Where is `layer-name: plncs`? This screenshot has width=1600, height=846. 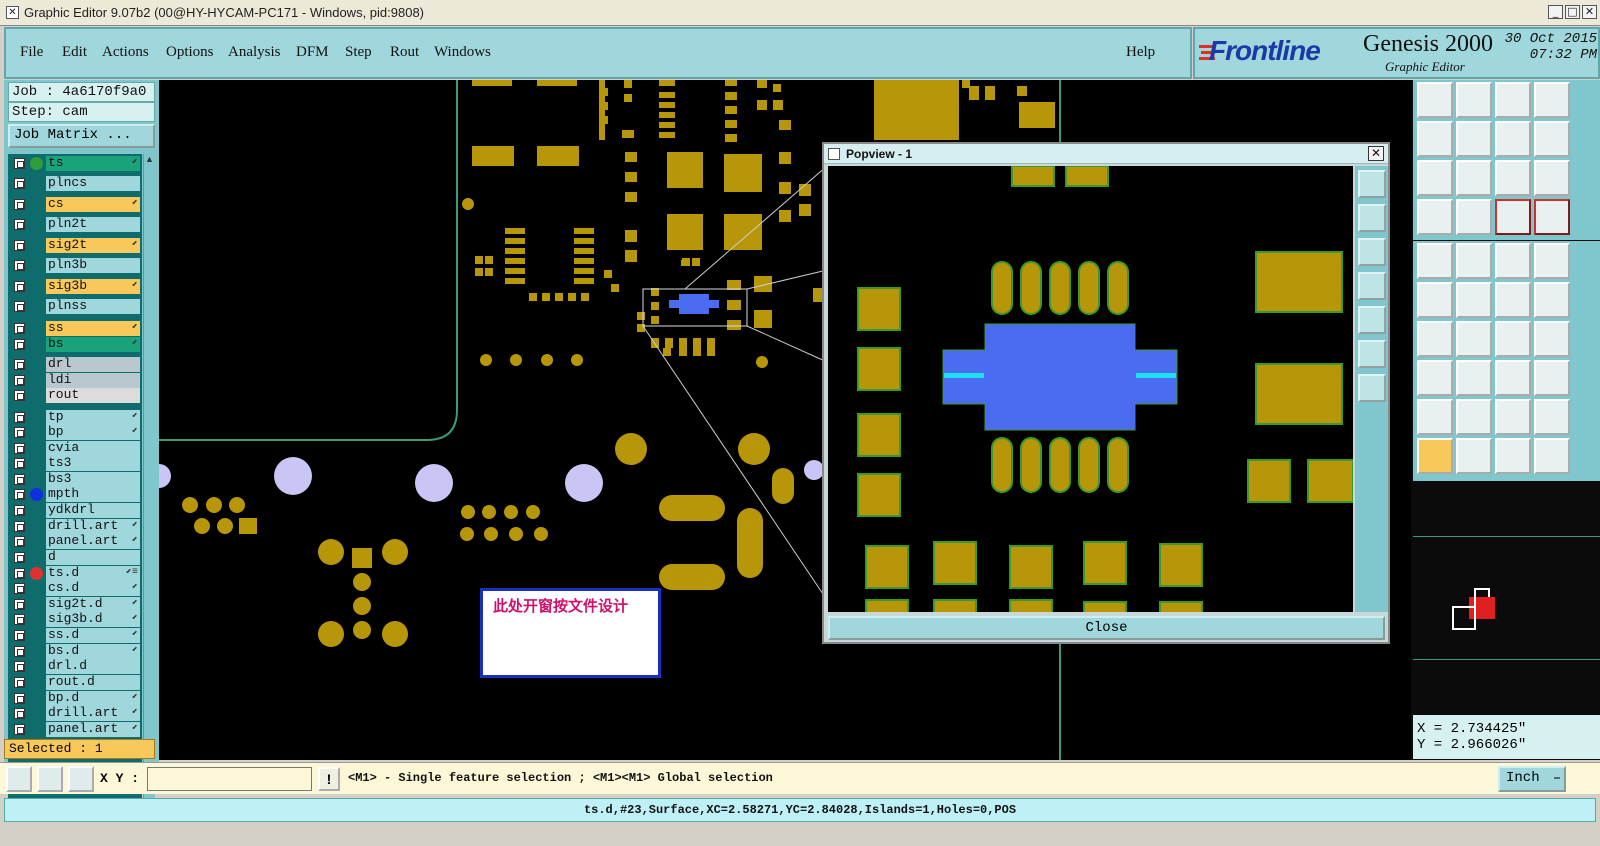
layer-name: plncs is located at coordinates (93, 183).